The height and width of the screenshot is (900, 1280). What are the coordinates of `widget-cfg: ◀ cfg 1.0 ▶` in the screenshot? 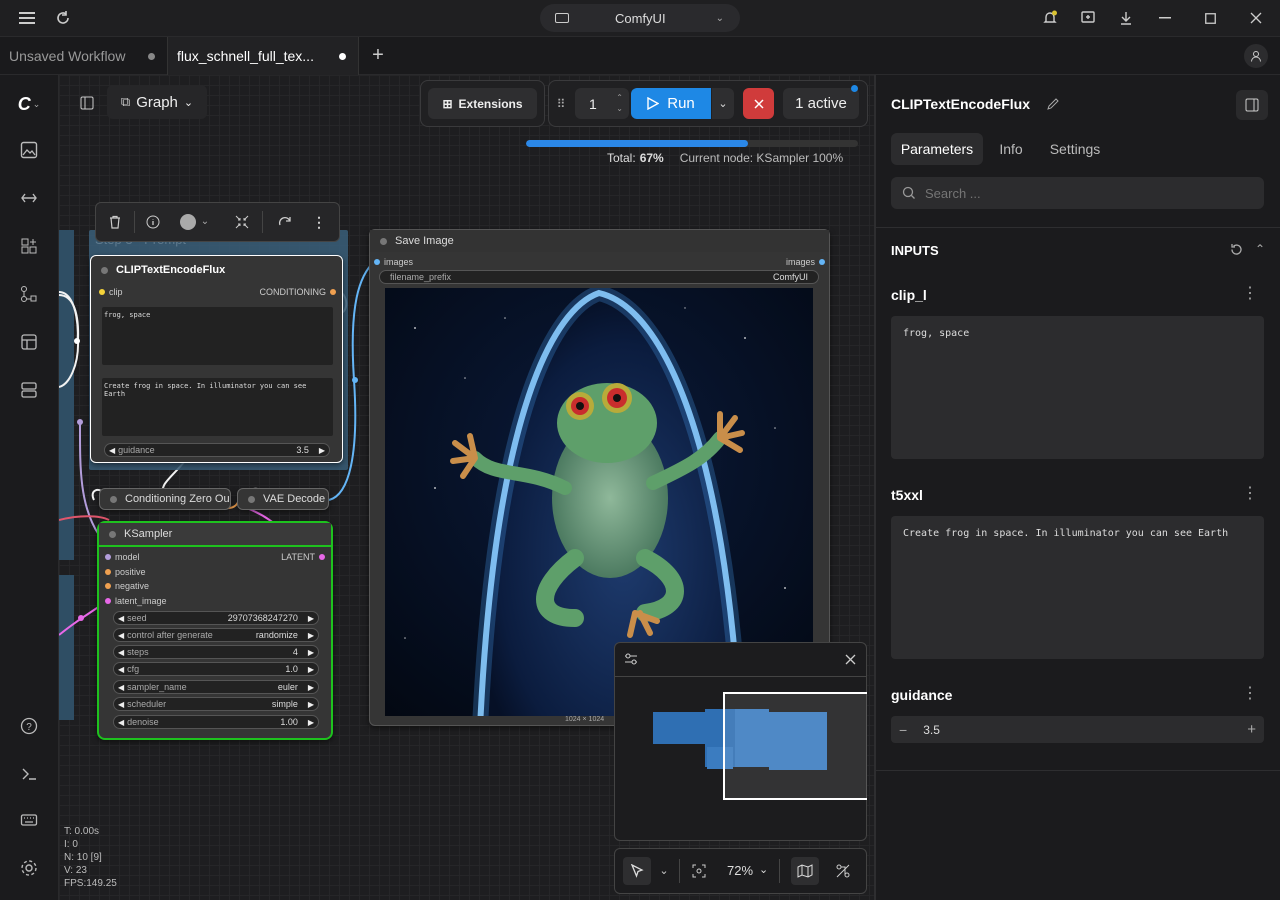 It's located at (216, 669).